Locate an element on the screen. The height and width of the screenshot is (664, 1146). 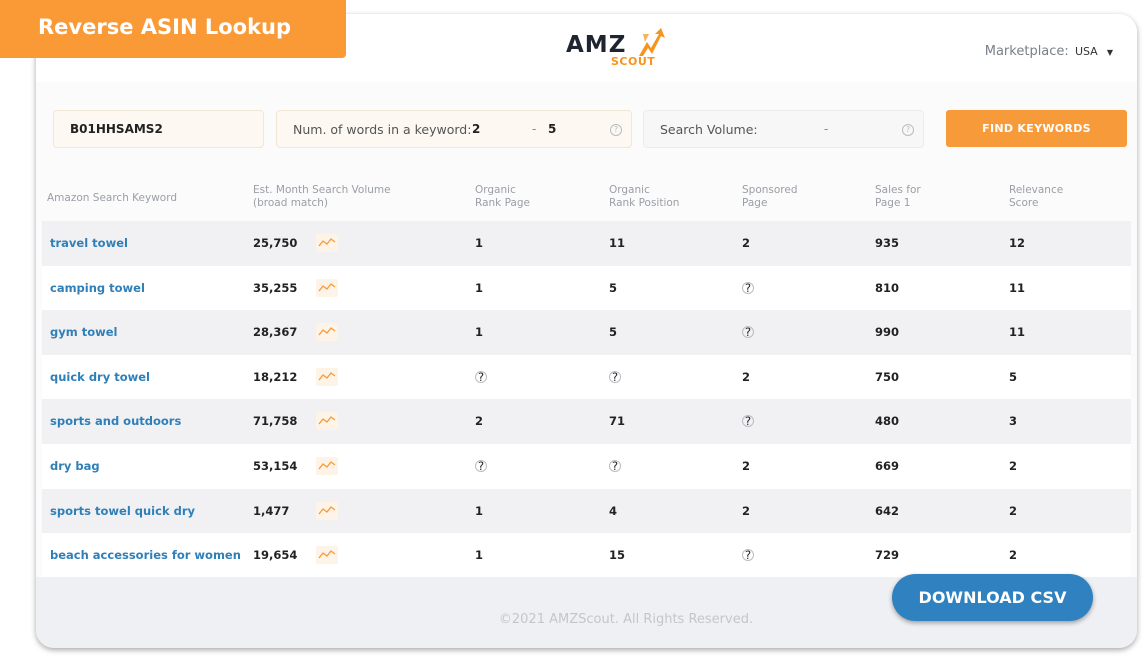
keyword-link: dry bag is located at coordinates (75, 466).